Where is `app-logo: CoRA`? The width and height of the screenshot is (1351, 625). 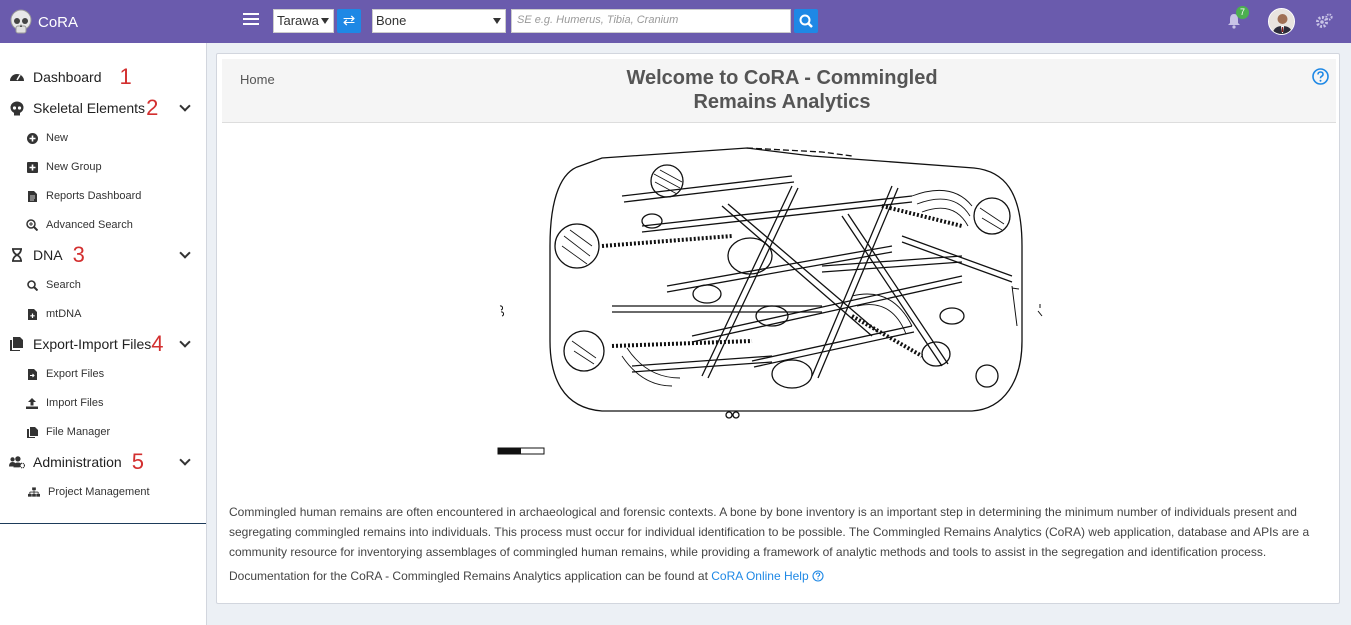
app-logo: CoRA is located at coordinates (44, 22).